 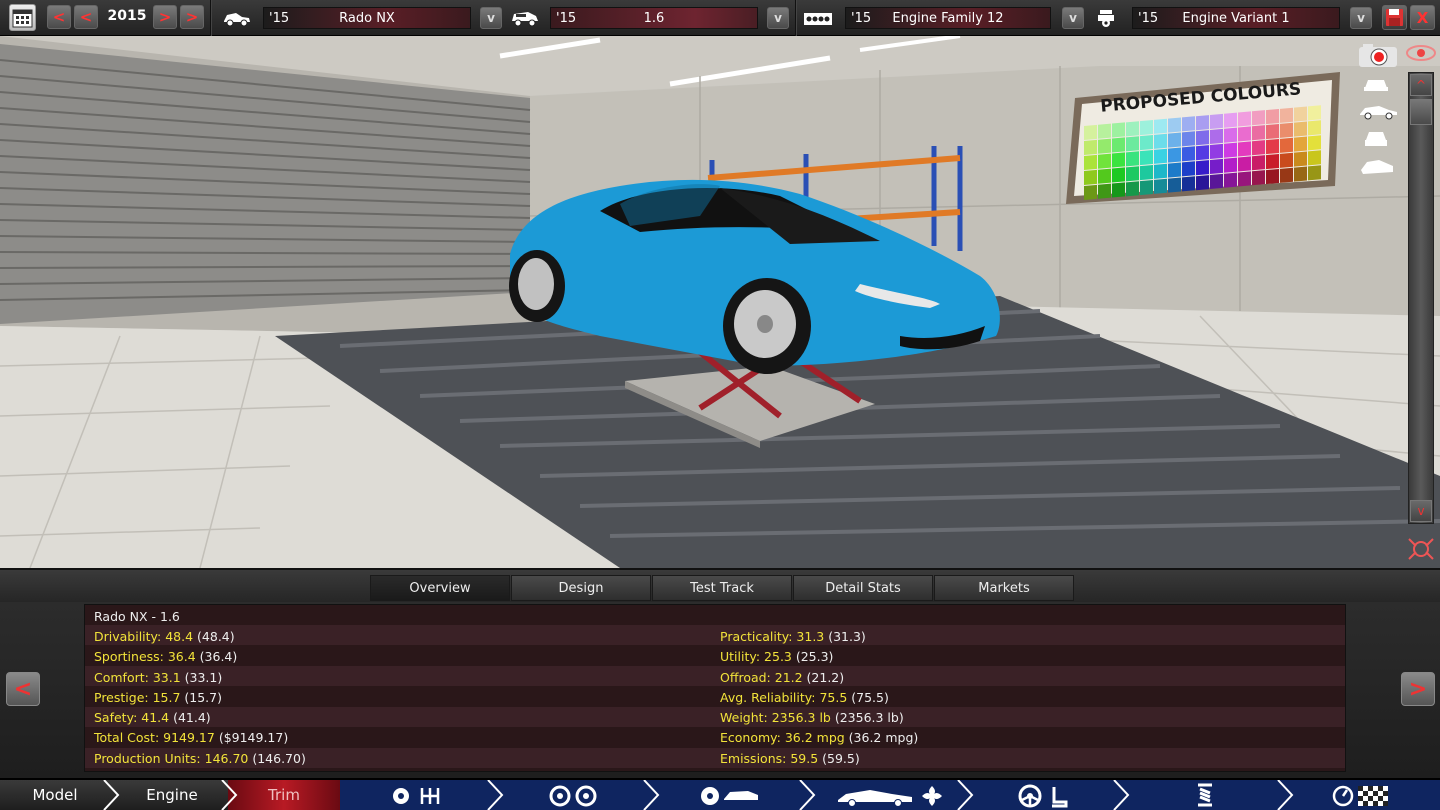 I want to click on engine-variant-dropdown-button: v, so click(x=1361, y=18).